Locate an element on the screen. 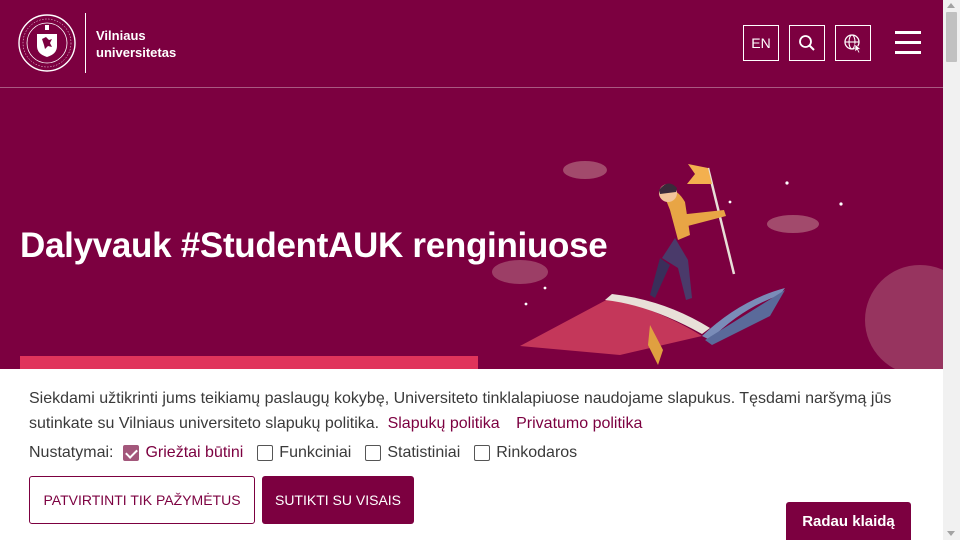 Image resolution: width=960 pixels, height=540 pixels. accessibility-button is located at coordinates (853, 43).